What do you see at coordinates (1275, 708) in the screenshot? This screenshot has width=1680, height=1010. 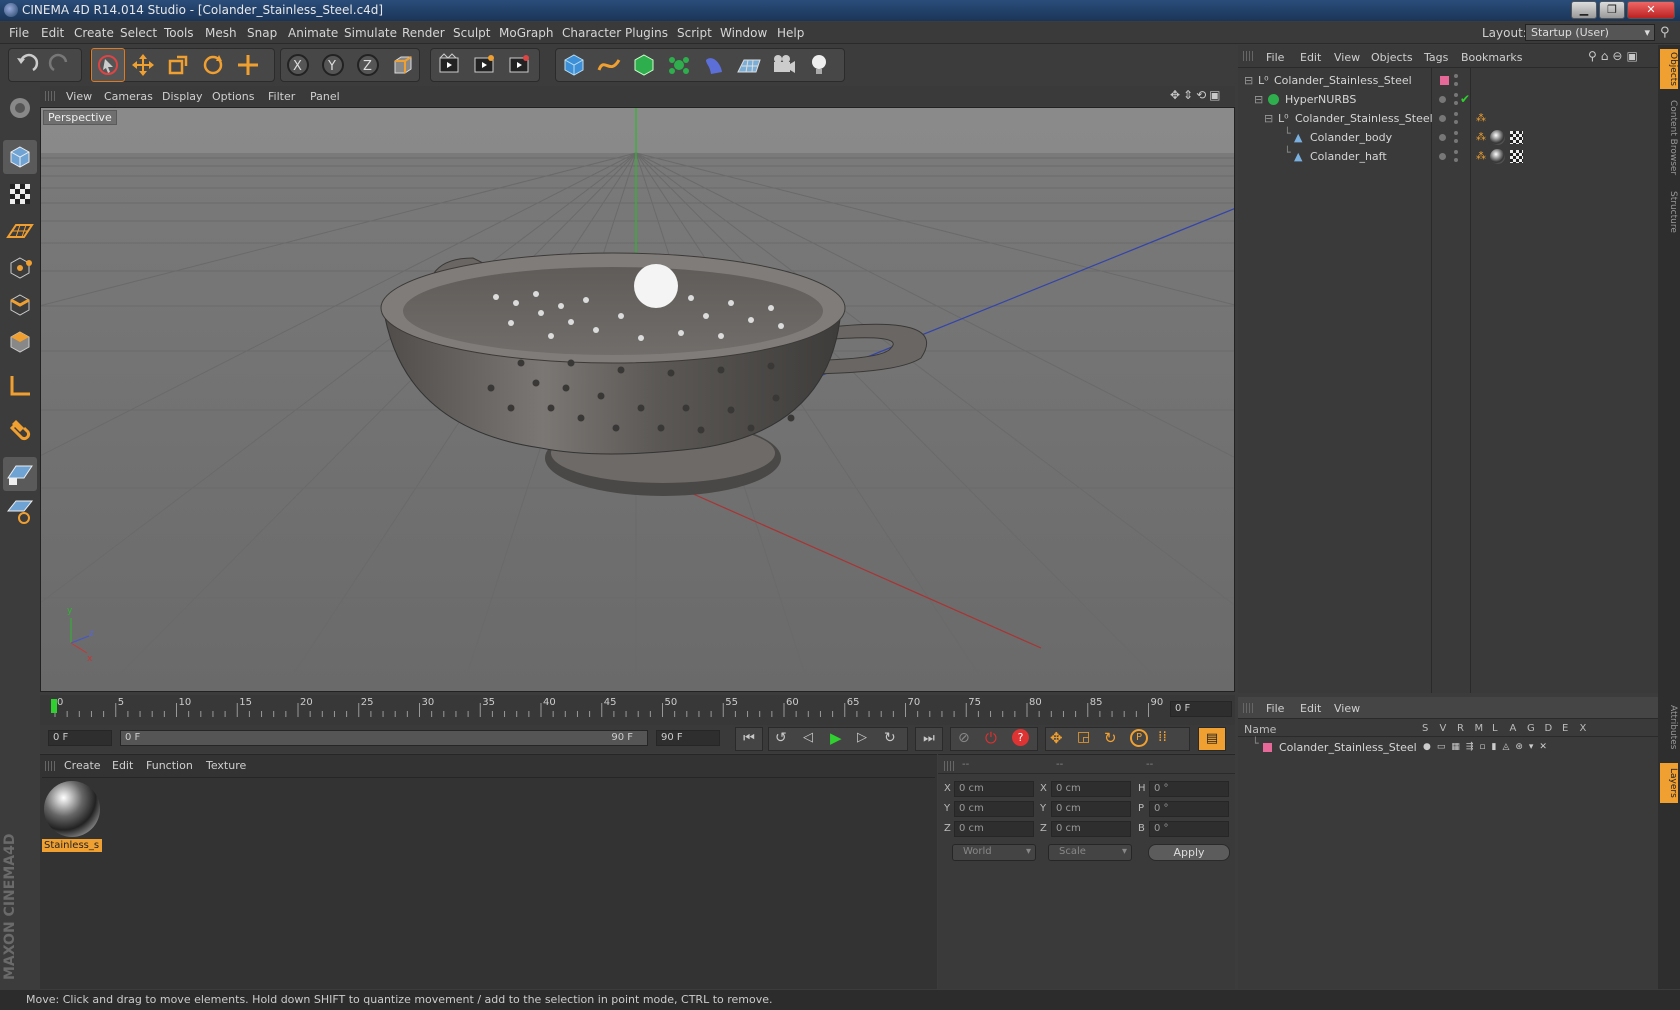 I see `layer-menu-file: File` at bounding box center [1275, 708].